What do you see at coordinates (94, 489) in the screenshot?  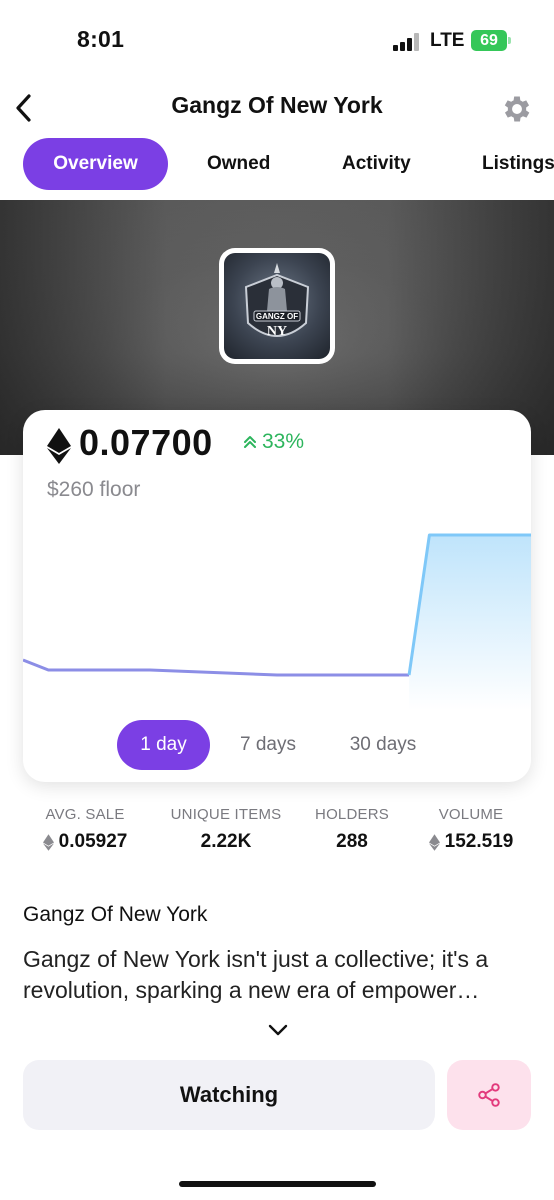 I see `floor-usd: $260 floor` at bounding box center [94, 489].